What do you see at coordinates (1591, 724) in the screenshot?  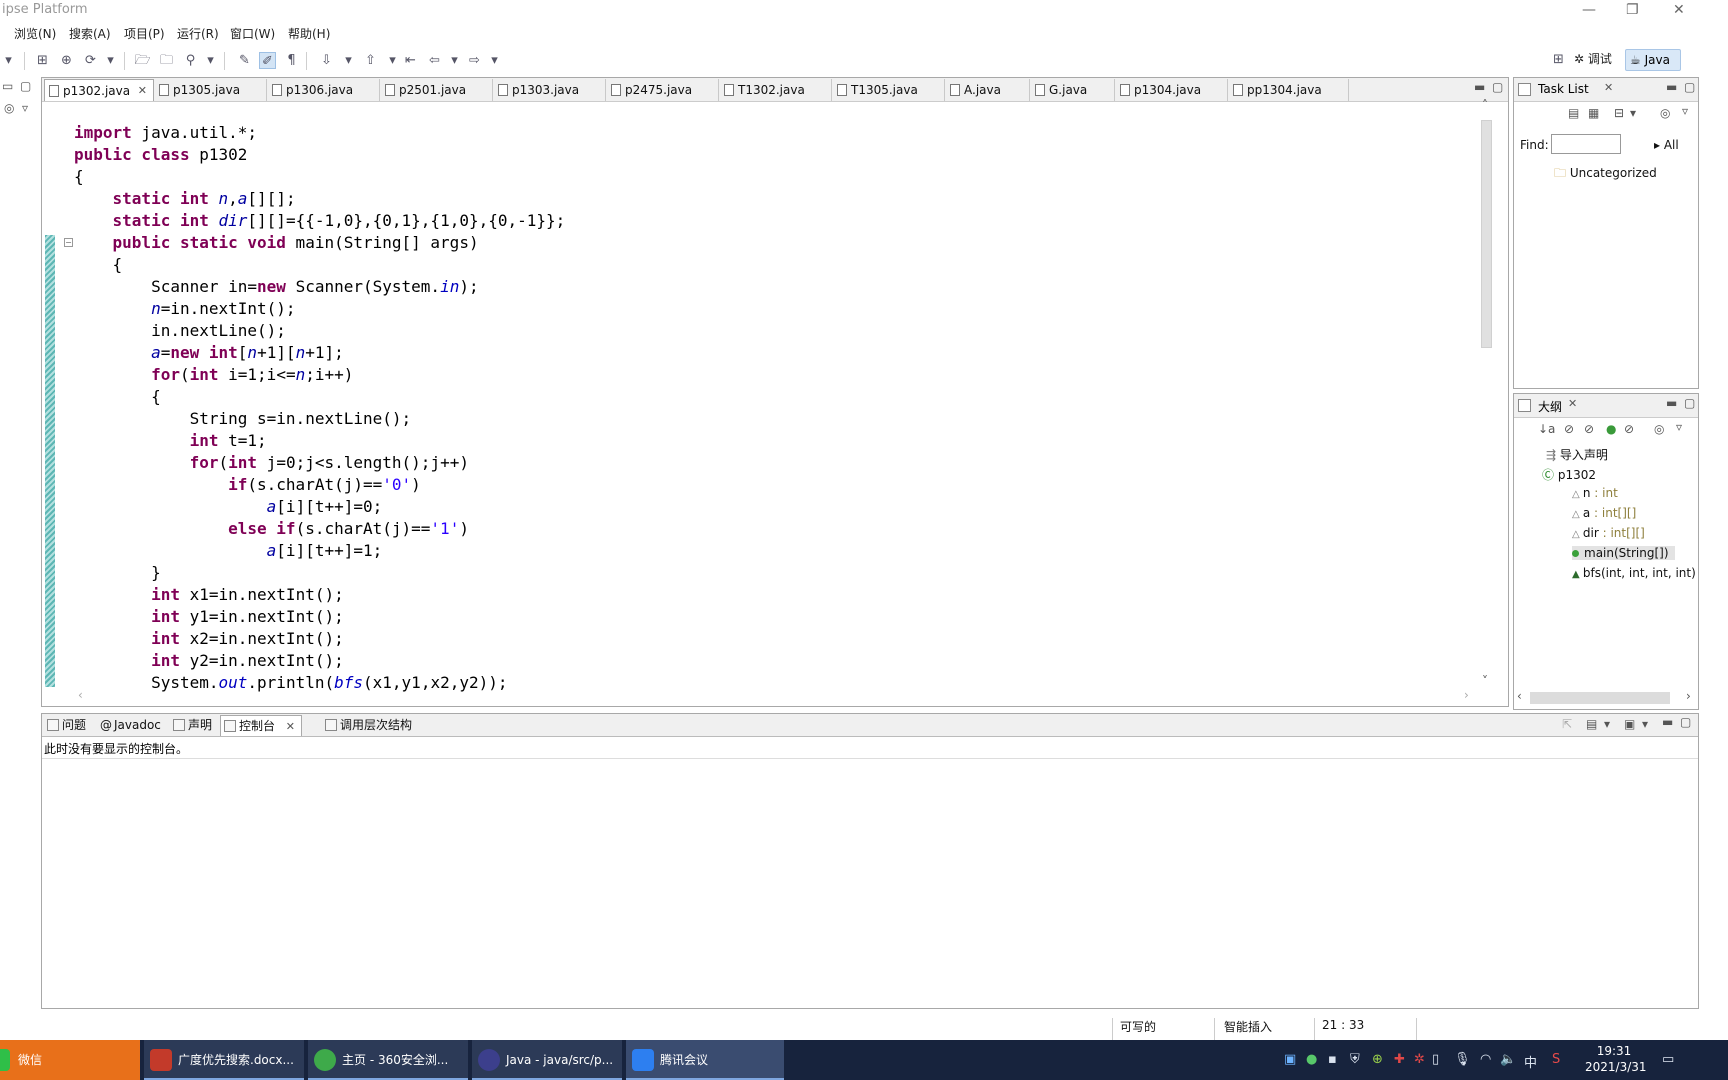 I see `display-console-icon: ▤` at bounding box center [1591, 724].